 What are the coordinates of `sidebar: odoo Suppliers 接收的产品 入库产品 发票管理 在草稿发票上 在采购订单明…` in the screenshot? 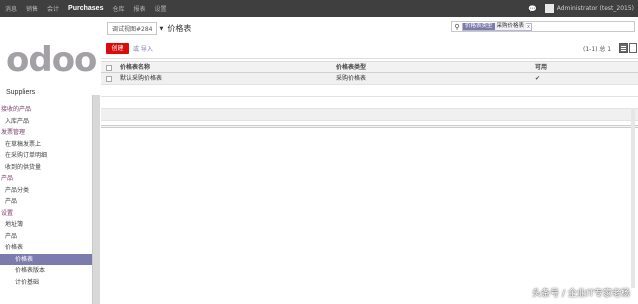 It's located at (50, 160).